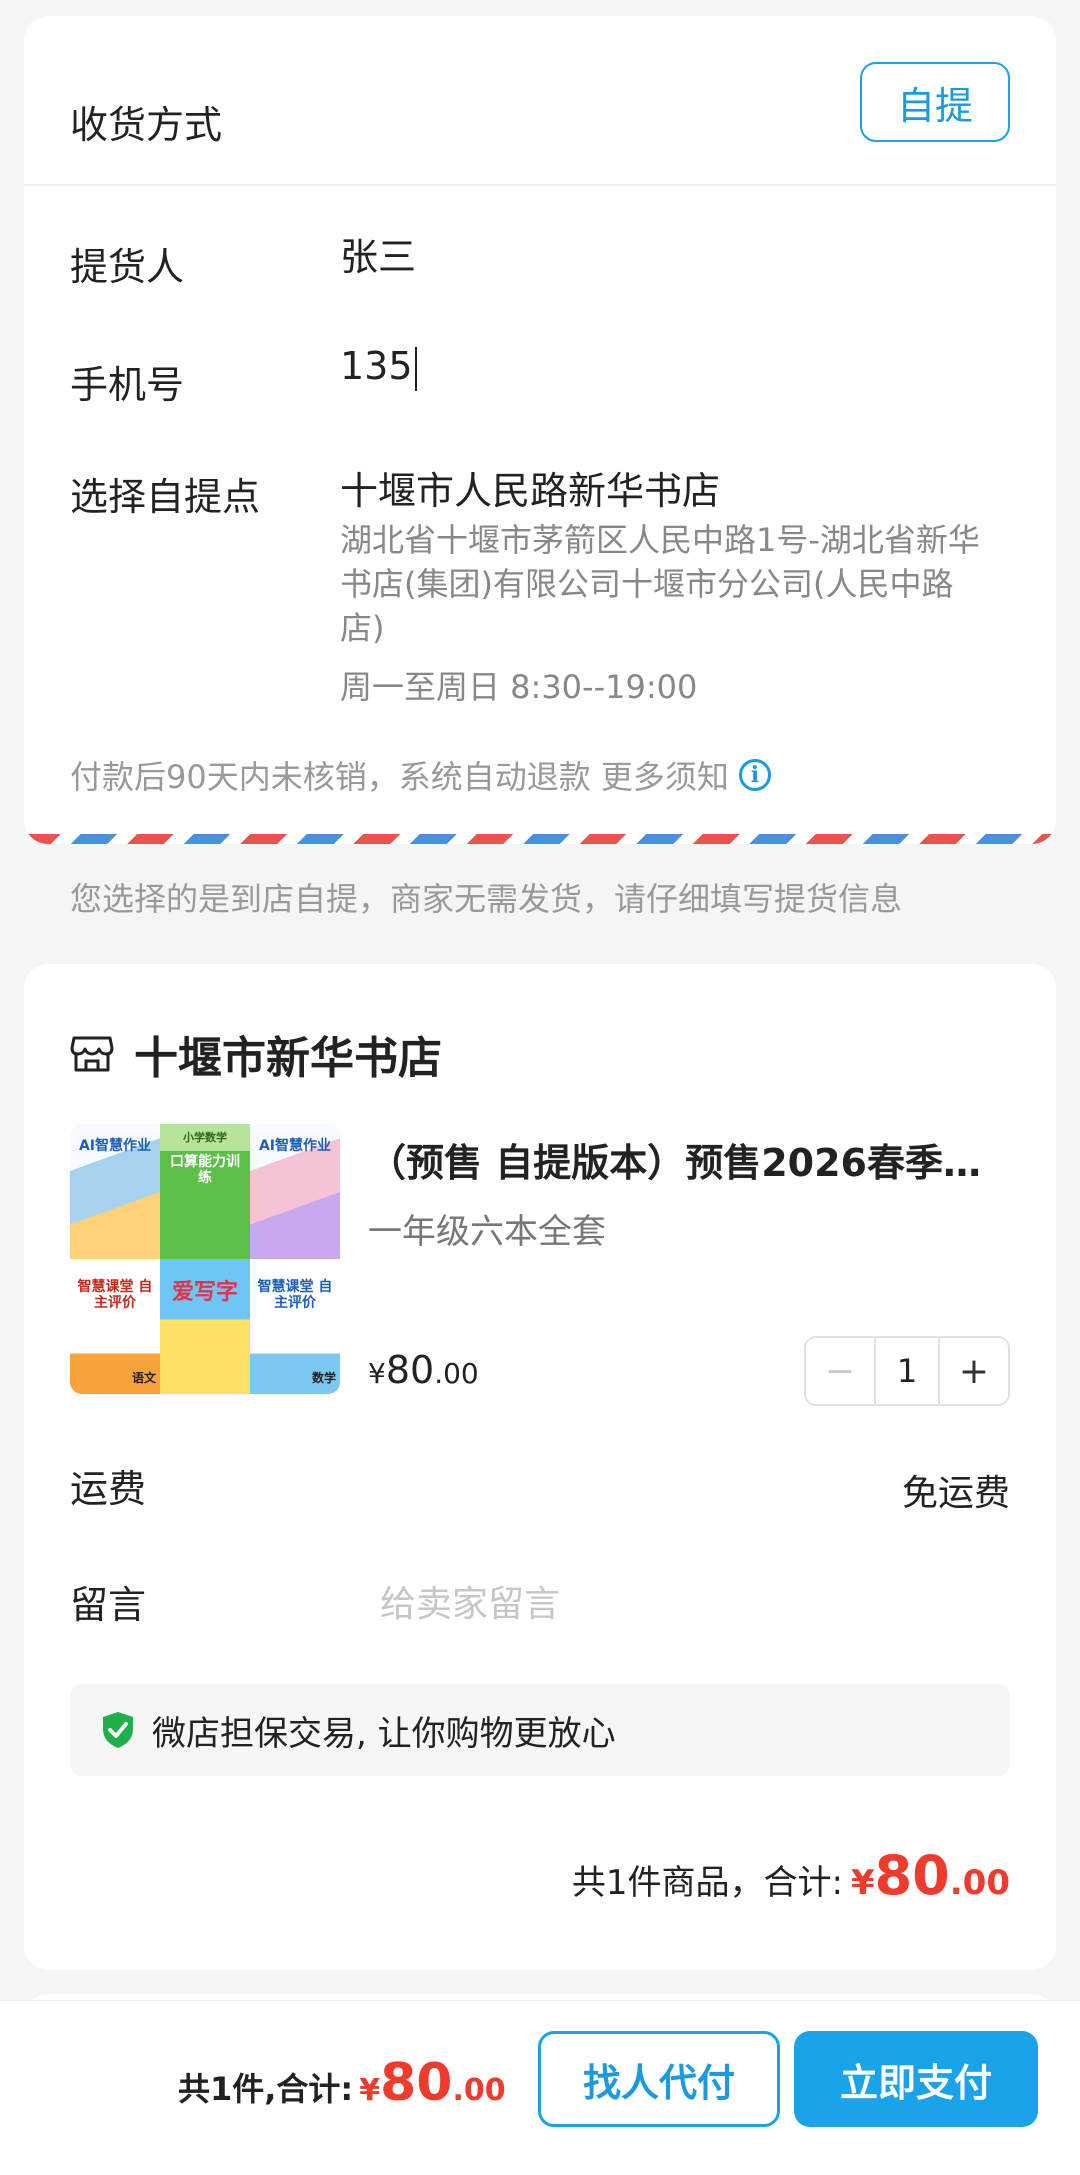  I want to click on quantity-stepper: − 1 +, so click(907, 1371).